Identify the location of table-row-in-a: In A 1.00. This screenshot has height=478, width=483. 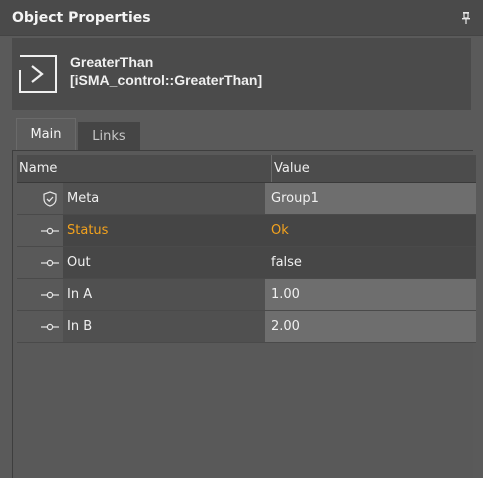
(246, 295).